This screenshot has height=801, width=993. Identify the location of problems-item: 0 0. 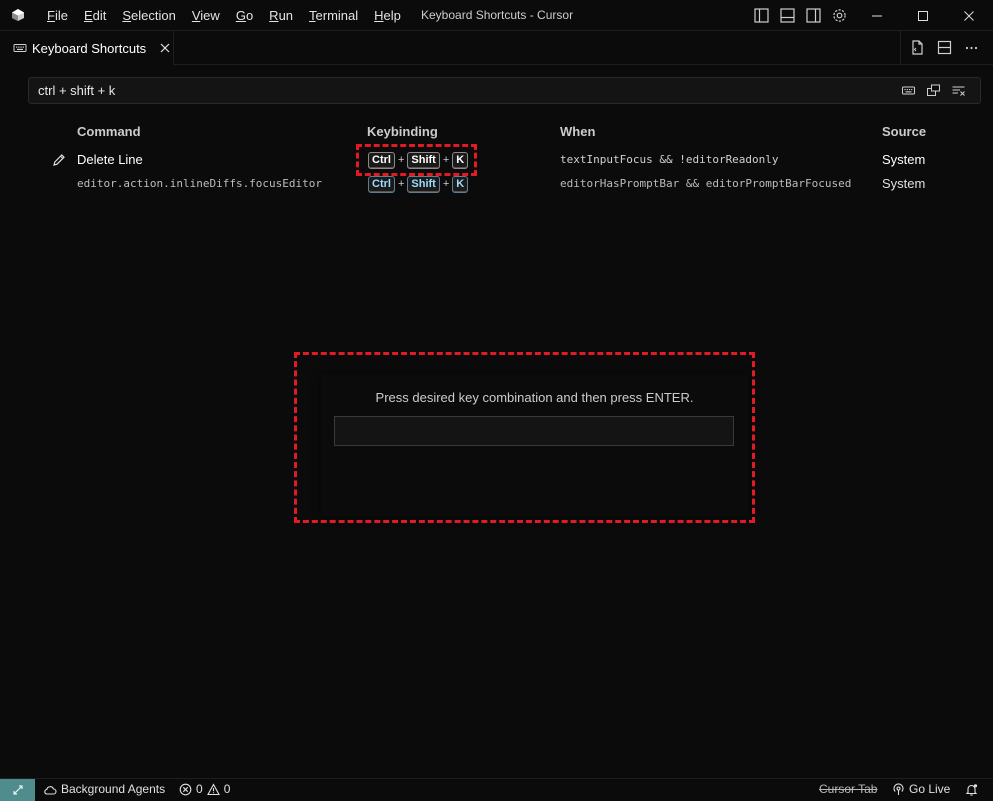
(204, 789).